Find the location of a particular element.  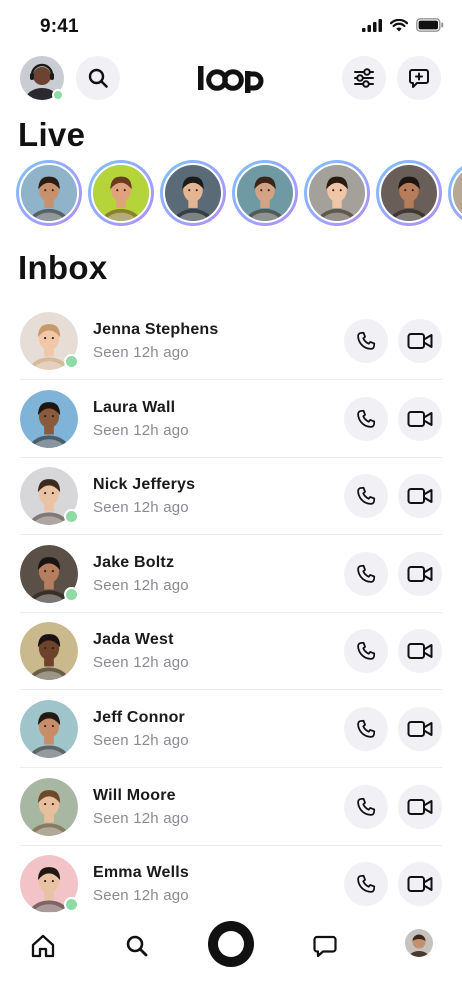

status-bar: 9:41 is located at coordinates (231, 26).